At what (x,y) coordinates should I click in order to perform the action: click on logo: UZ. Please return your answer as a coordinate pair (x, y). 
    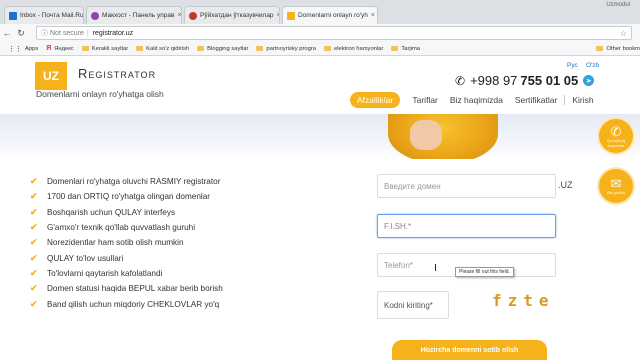
    Looking at the image, I should click on (51, 76).